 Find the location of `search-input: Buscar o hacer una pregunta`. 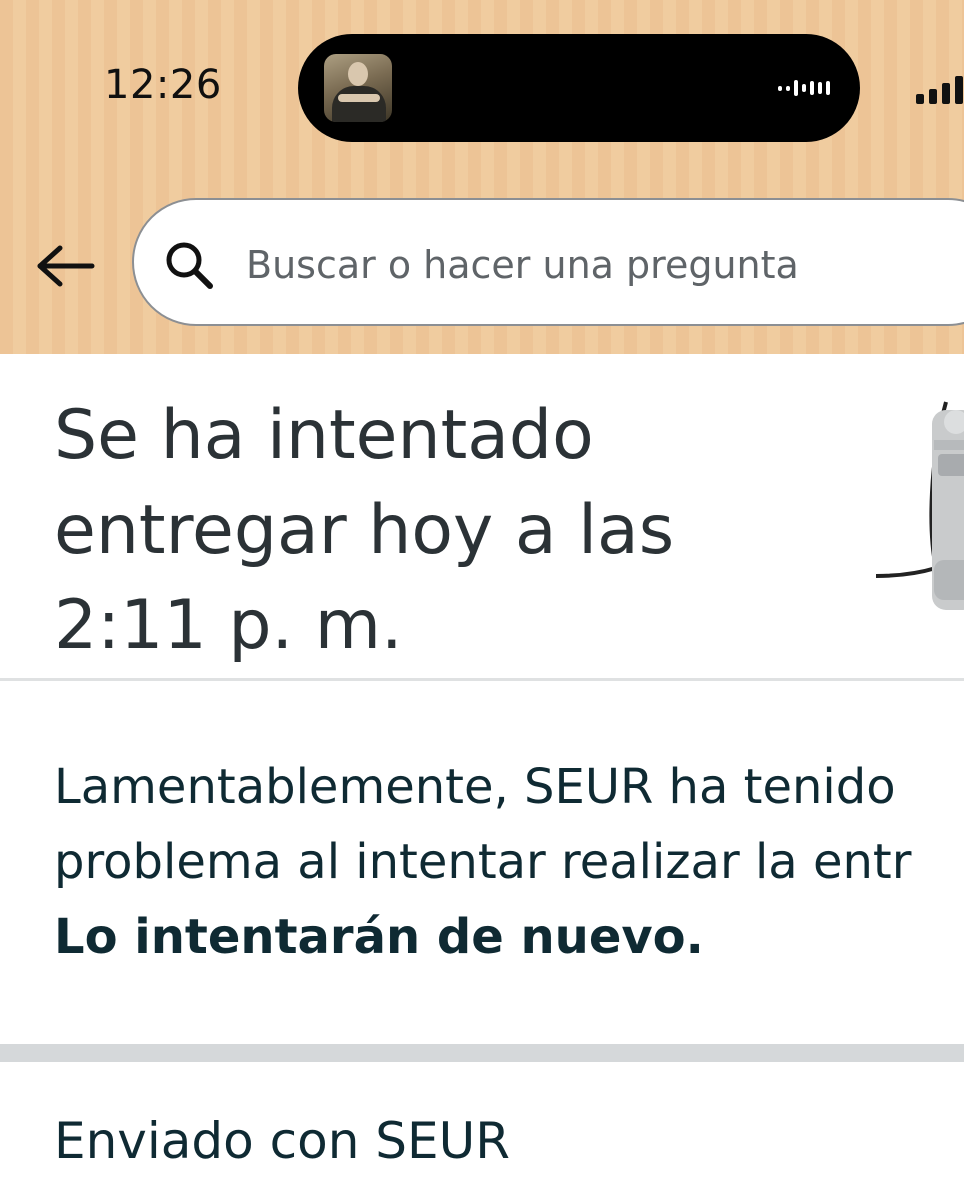

search-input: Buscar o hacer una pregunta is located at coordinates (548, 262).